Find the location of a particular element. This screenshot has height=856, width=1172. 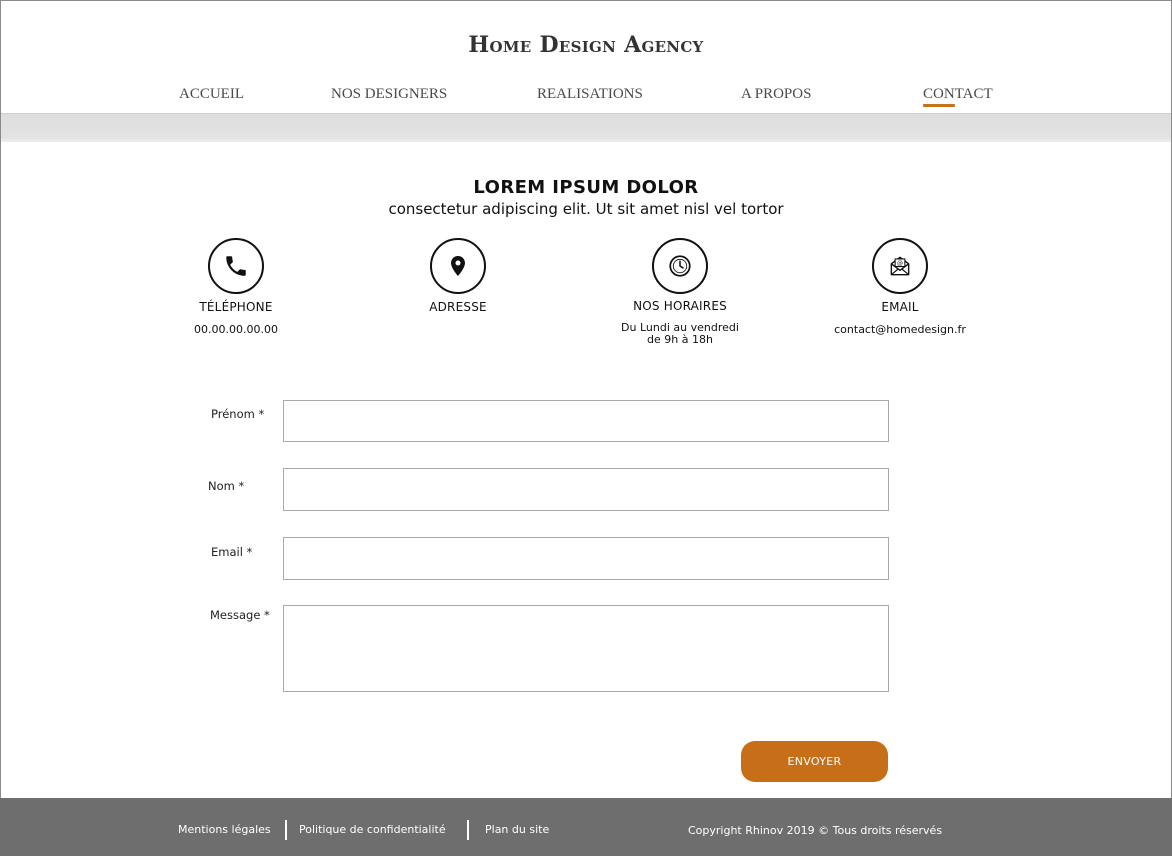

email-field is located at coordinates (586, 558).